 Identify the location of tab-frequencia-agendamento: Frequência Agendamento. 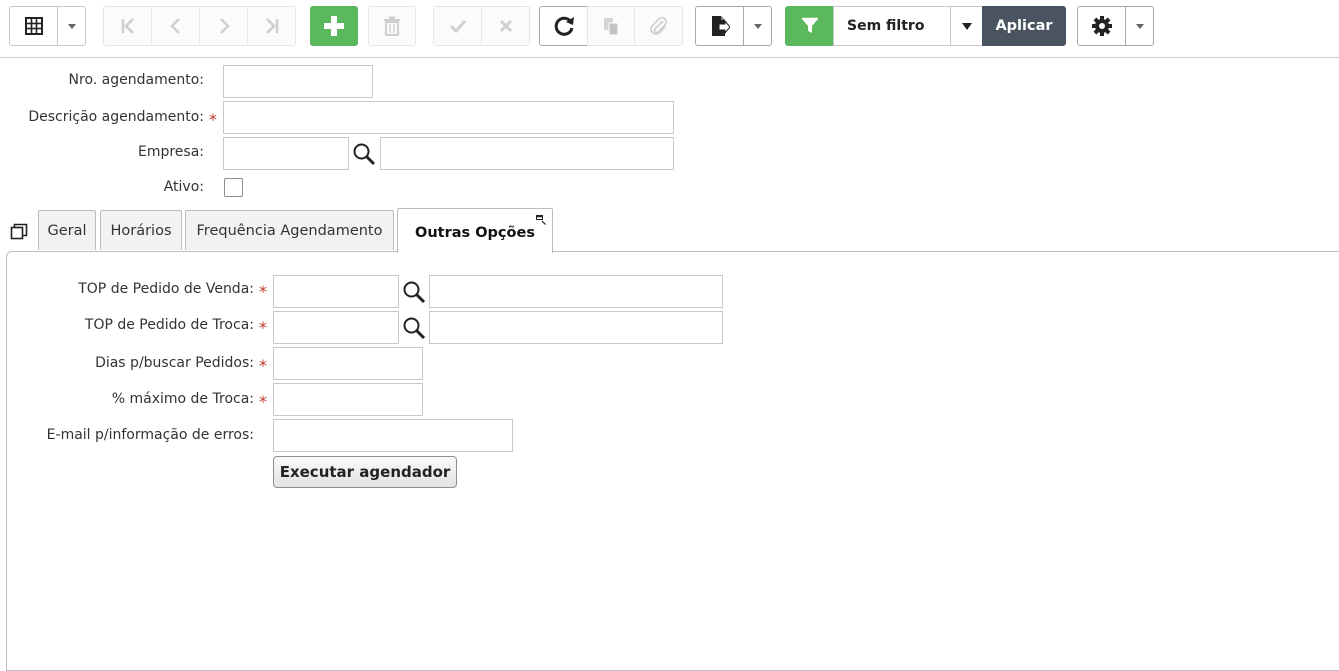
(289, 230).